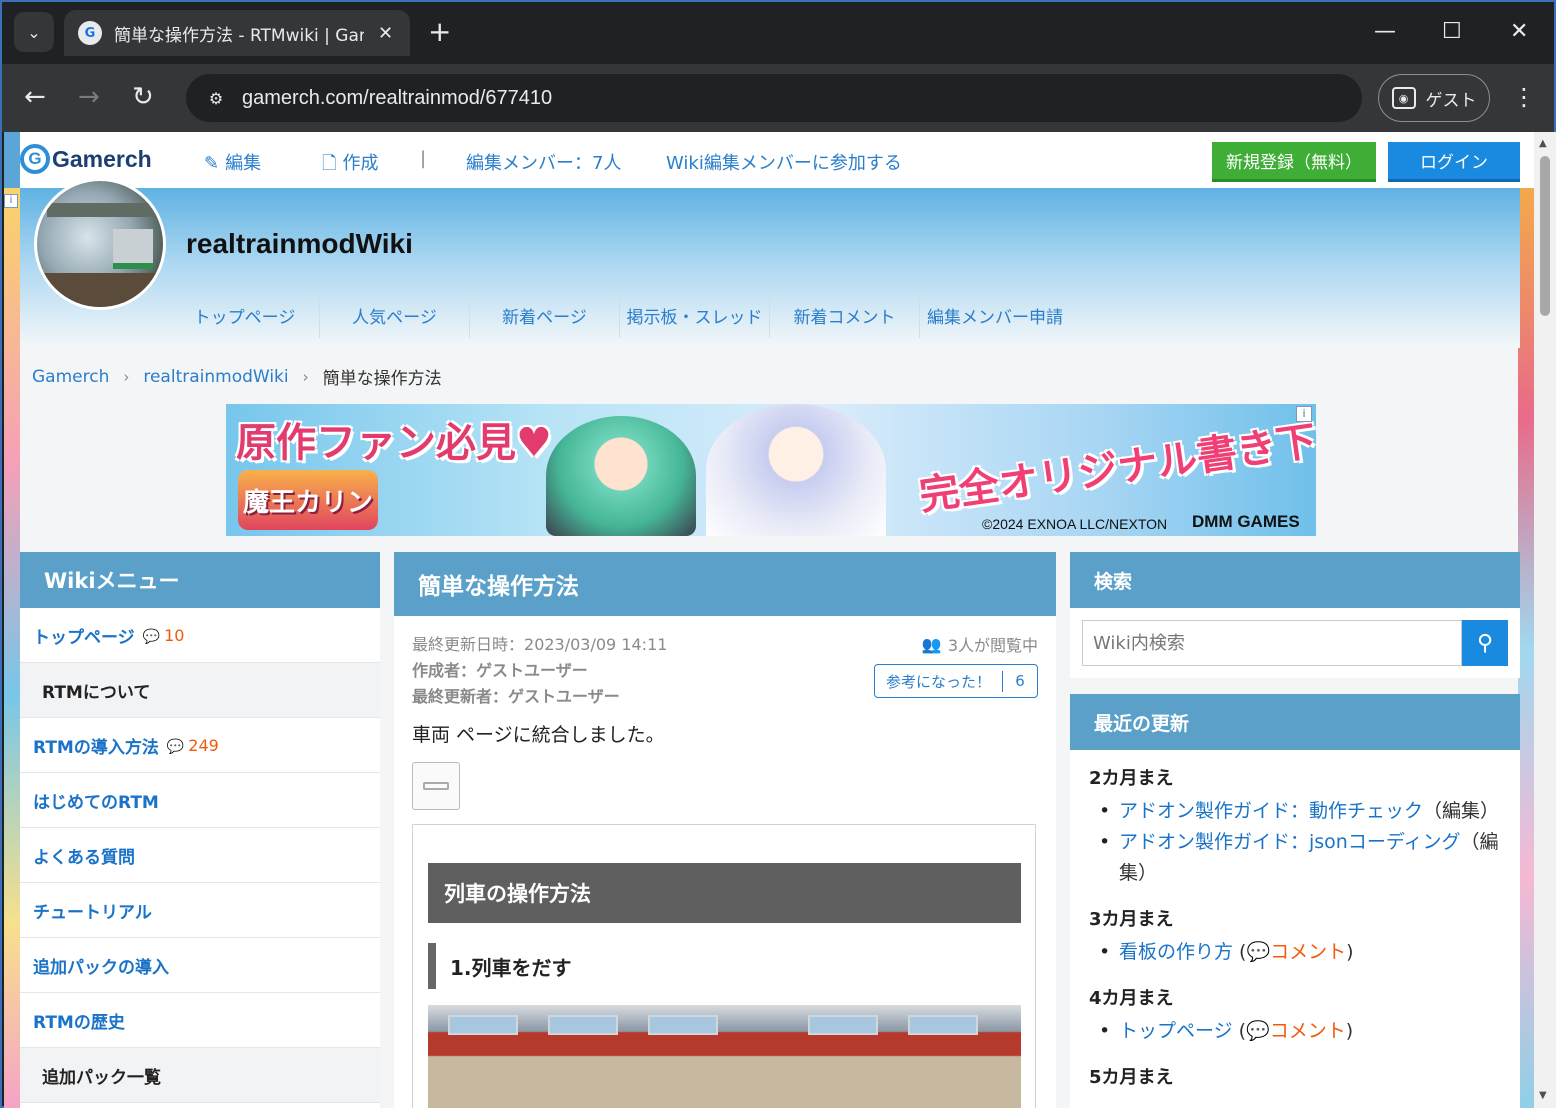 The height and width of the screenshot is (1108, 1556). I want to click on wiki-menu-item: RTMの導入方法 💬 249, so click(200, 745).